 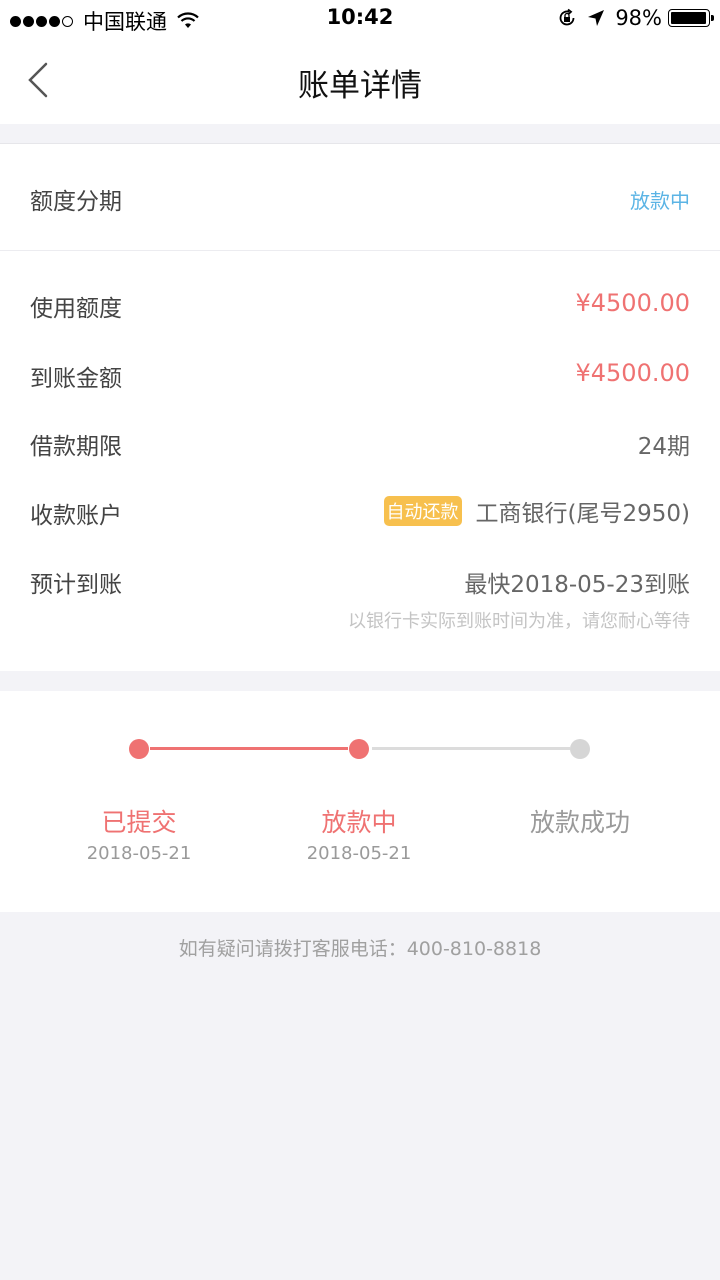 I want to click on step-label-success: 放款成功, so click(x=579, y=822).